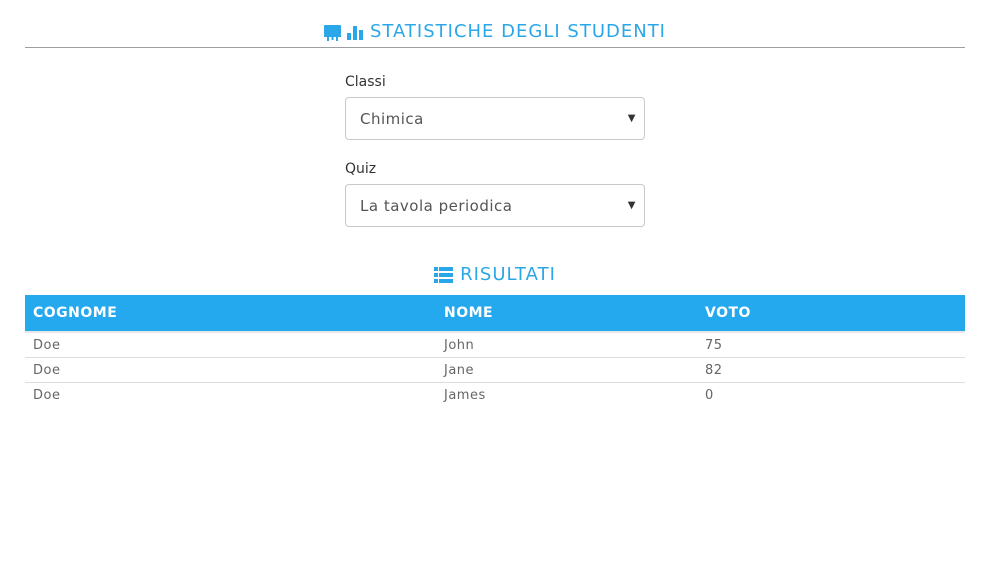  I want to click on class-label: Classi, so click(365, 82).